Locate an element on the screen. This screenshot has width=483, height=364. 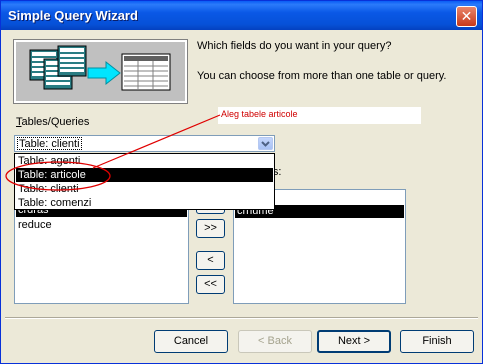
next-button: Next > is located at coordinates (354, 341).